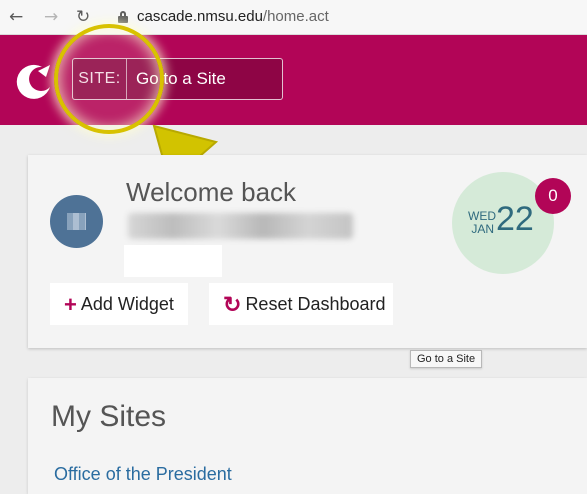  I want to click on url-host: cascade.nmsu.edu, so click(200, 16).